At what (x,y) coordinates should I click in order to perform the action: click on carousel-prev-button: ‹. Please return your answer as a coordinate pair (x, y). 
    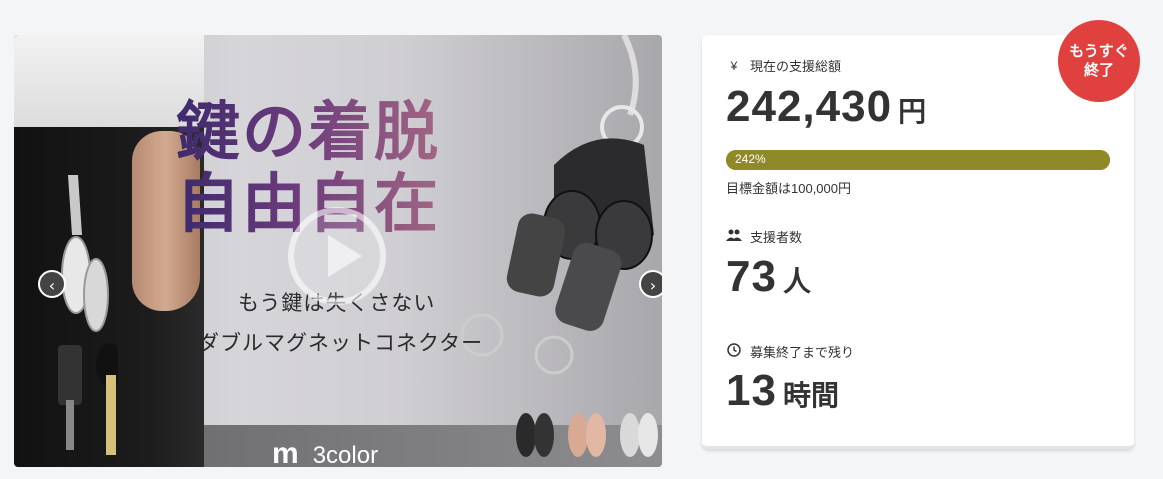
    Looking at the image, I should click on (52, 284).